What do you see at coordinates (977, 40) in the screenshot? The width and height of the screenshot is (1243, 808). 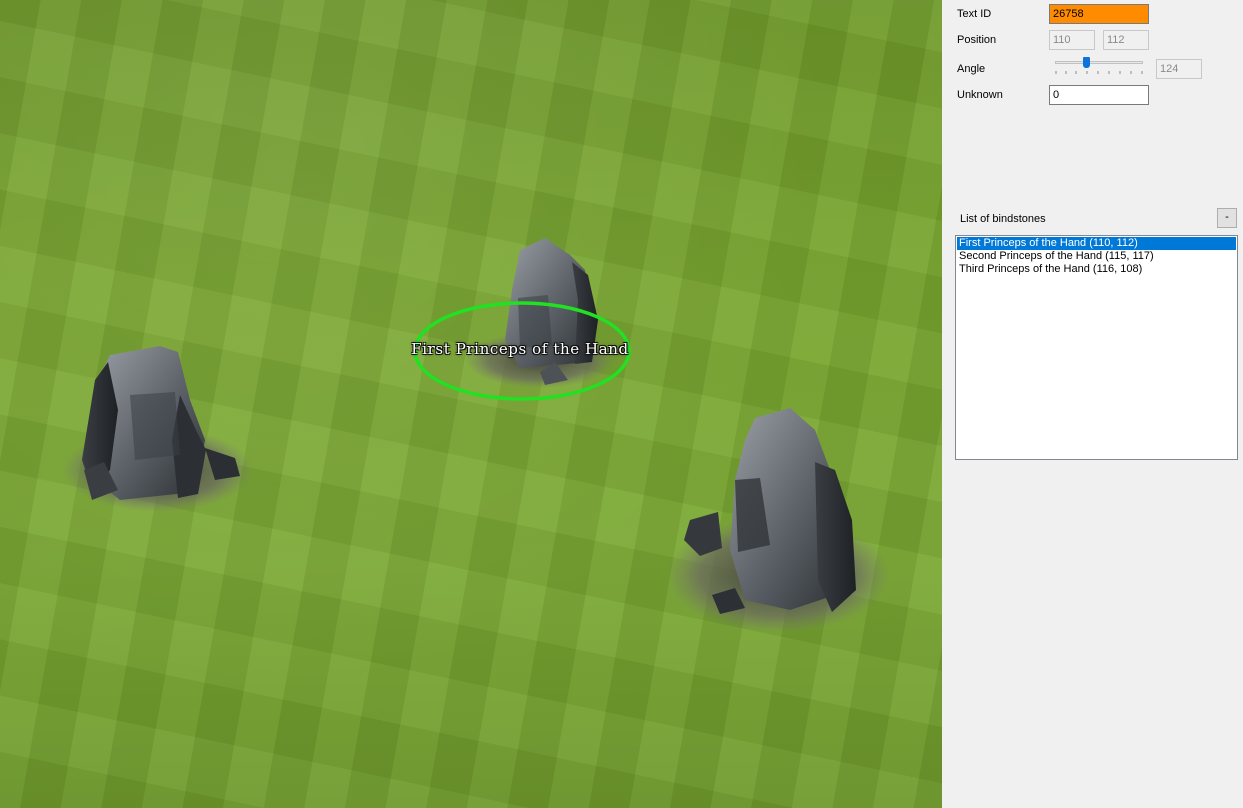 I see `position-label: Position` at bounding box center [977, 40].